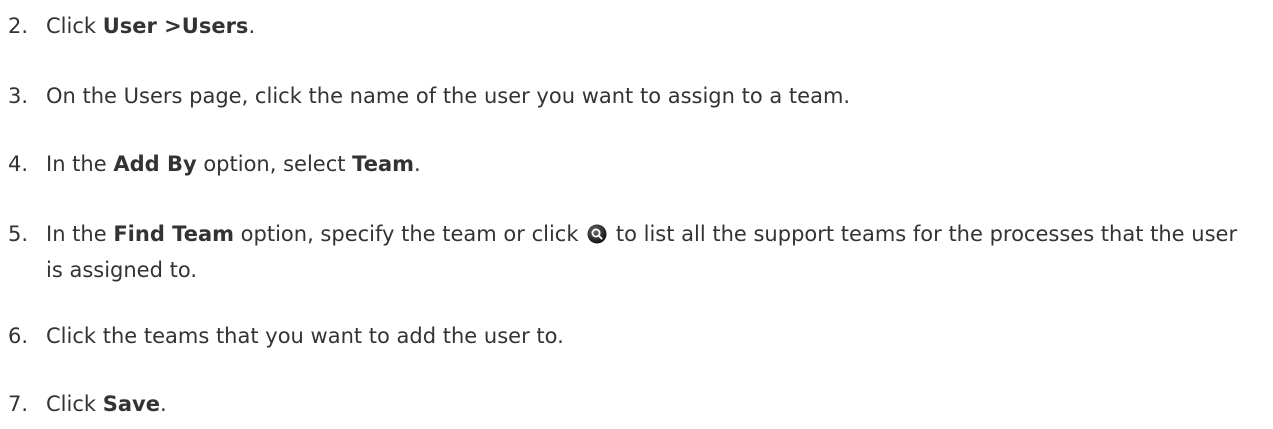  Describe the element at coordinates (646, 164) in the screenshot. I see `step-text: In the Add By option, select Team.` at that location.